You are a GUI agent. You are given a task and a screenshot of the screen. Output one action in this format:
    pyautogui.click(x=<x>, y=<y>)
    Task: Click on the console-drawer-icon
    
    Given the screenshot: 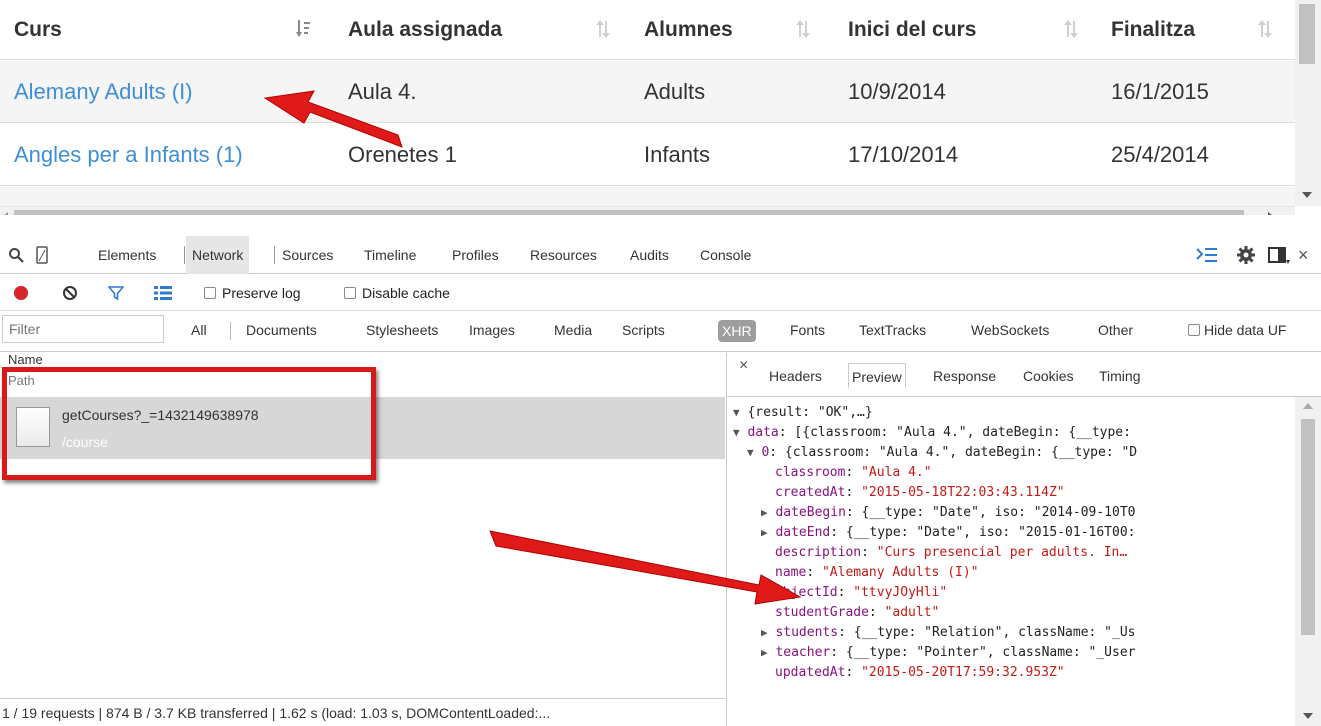 What is the action you would take?
    pyautogui.click(x=1207, y=255)
    